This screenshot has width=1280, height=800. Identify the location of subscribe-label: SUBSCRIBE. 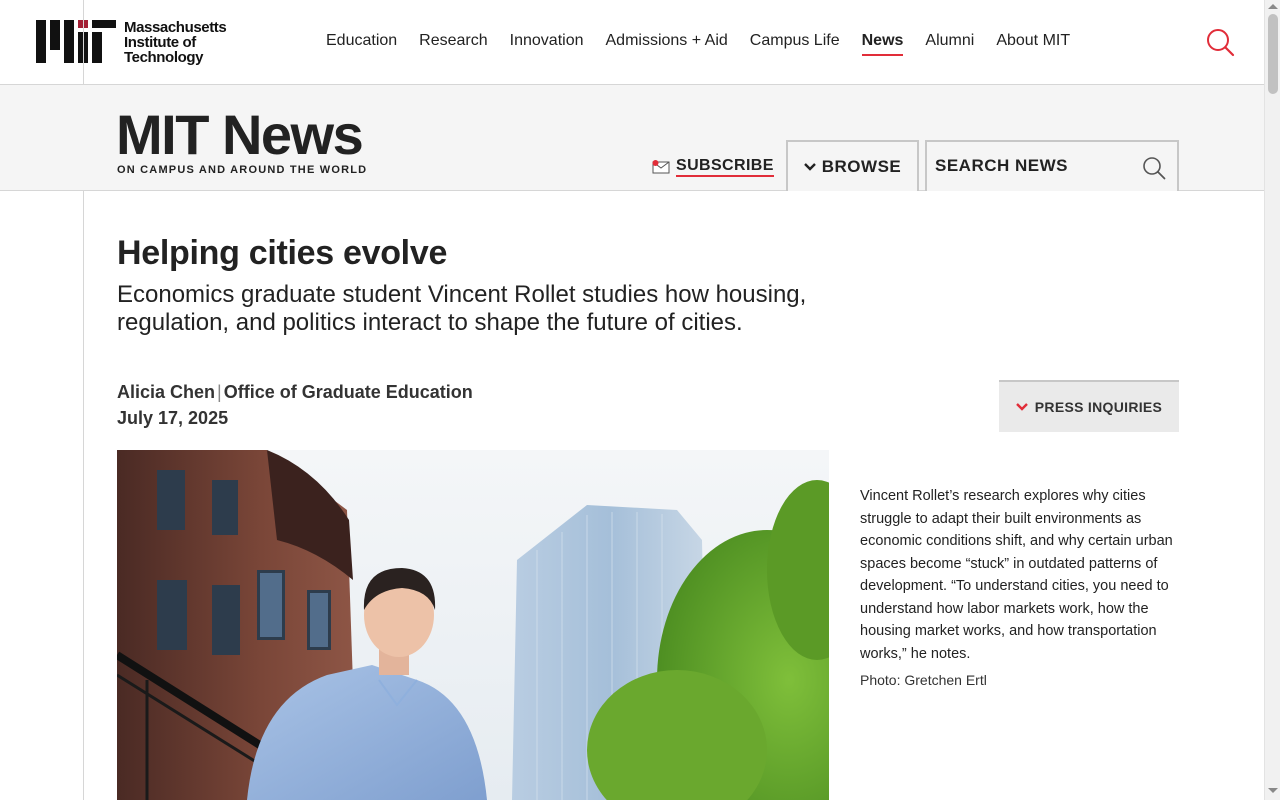
(725, 167).